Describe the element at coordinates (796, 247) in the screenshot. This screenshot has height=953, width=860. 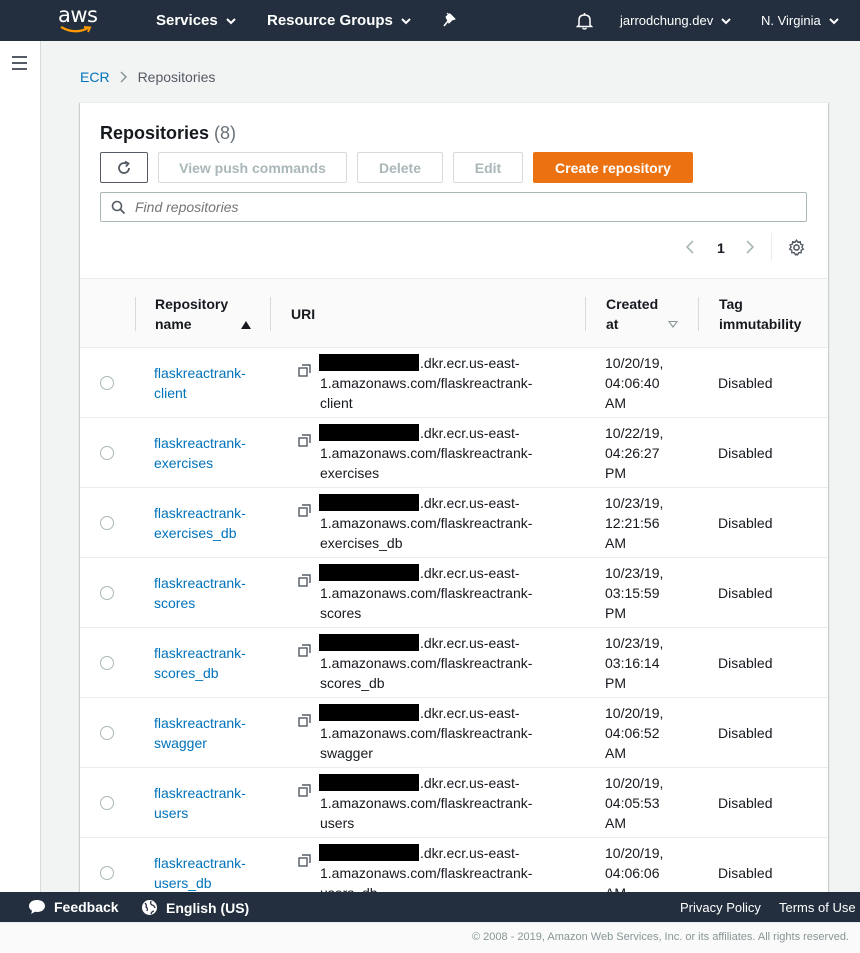
I see `gear-icon` at that location.